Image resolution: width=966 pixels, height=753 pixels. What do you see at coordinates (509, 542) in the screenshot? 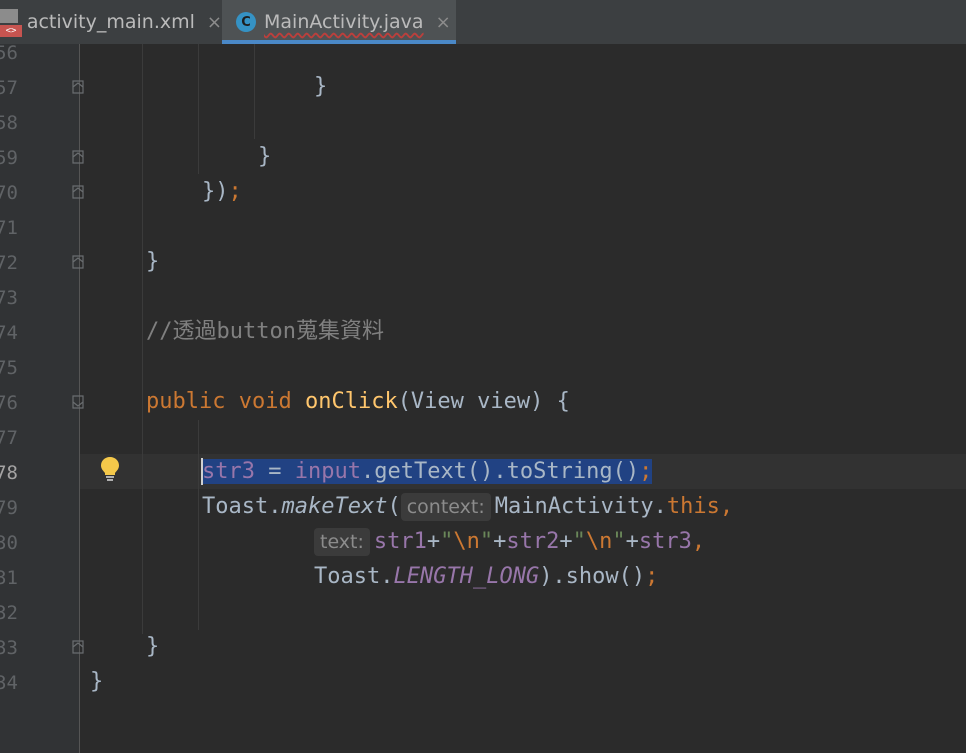
I see `code-line: text: str1+"\n"+str2+"\n"+str3,` at bounding box center [509, 542].